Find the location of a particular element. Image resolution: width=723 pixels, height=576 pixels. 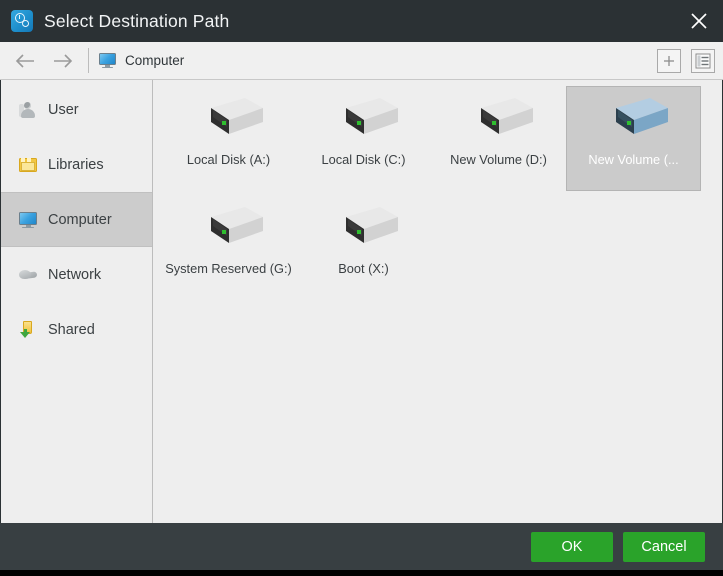

nav-tools is located at coordinates (686, 60).